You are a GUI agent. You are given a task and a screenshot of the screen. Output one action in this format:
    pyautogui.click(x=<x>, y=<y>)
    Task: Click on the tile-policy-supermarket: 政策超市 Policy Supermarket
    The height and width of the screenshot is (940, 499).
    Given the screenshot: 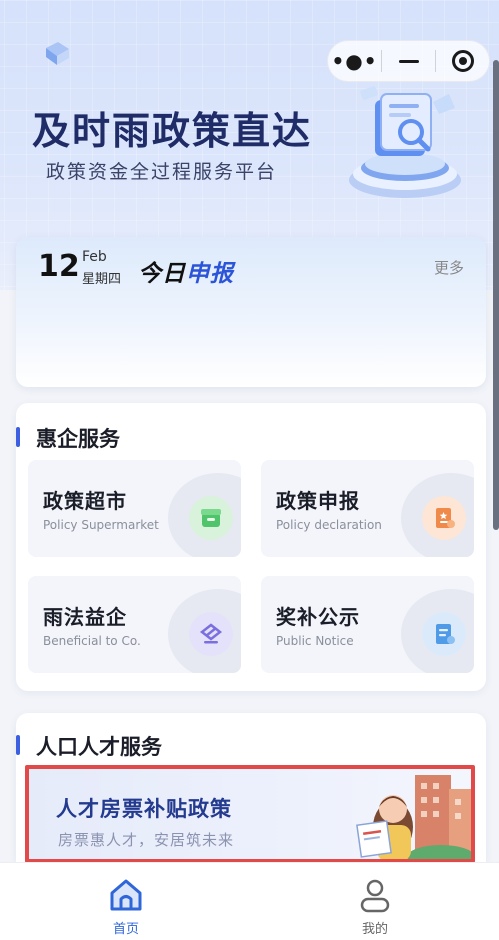 What is the action you would take?
    pyautogui.click(x=134, y=508)
    